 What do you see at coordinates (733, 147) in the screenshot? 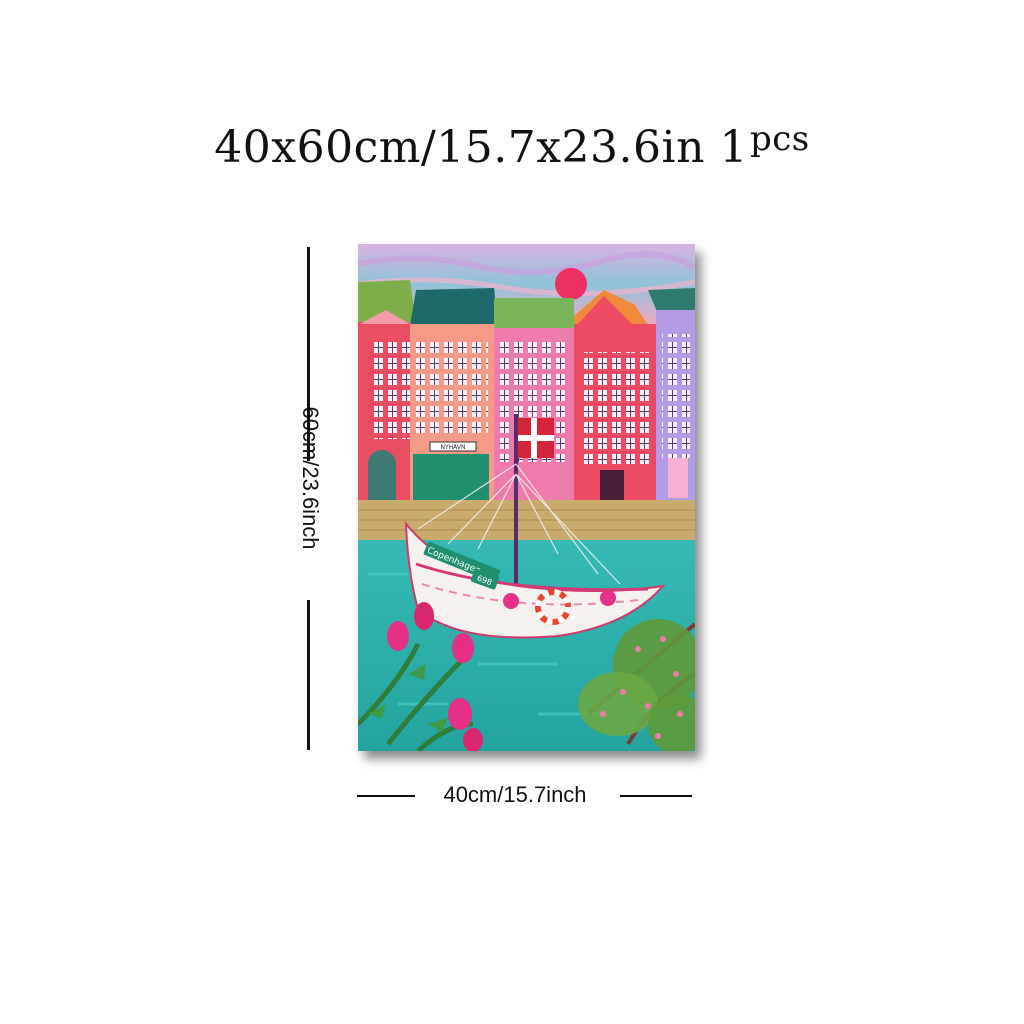
I see `piece-count: 1` at bounding box center [733, 147].